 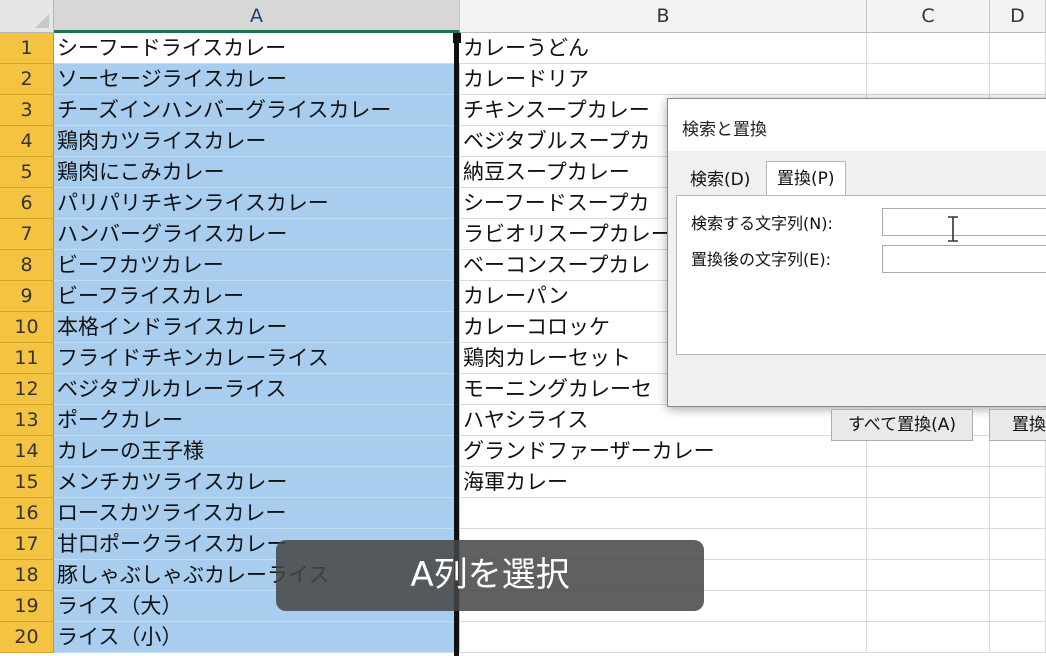 I want to click on replace-with-input, so click(x=964, y=259).